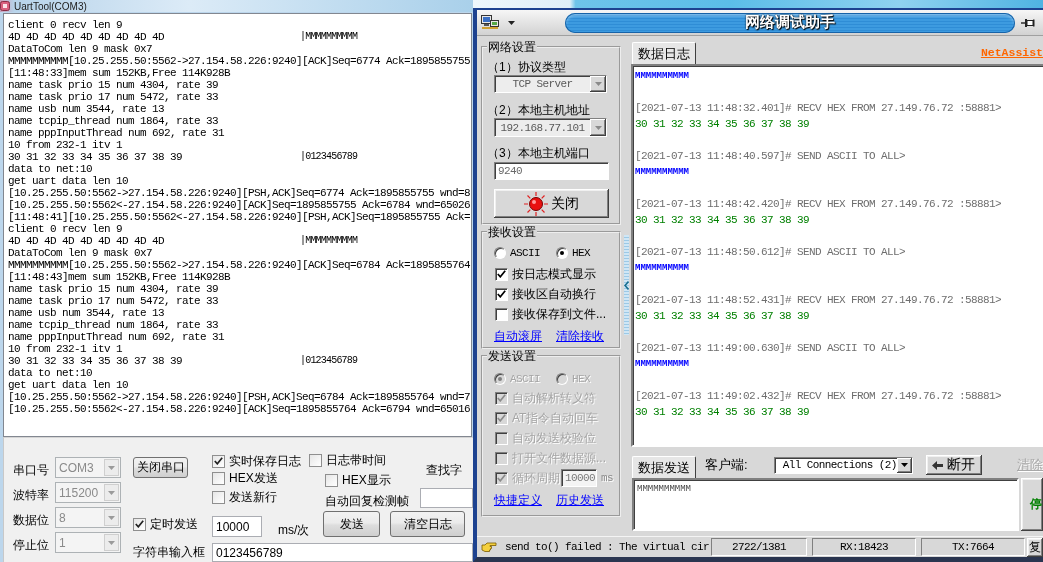 The height and width of the screenshot is (562, 1043). Describe the element at coordinates (538, 153) in the screenshot. I see `field-label: （3）本地主机端口` at that location.